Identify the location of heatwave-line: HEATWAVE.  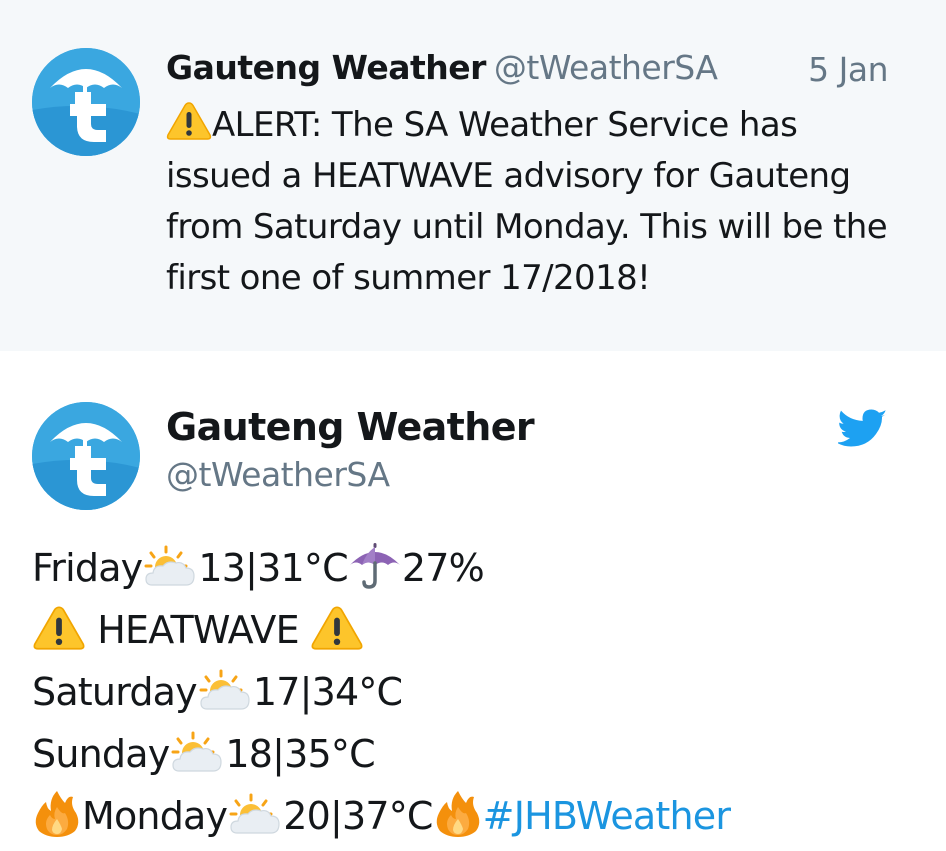
(482, 630).